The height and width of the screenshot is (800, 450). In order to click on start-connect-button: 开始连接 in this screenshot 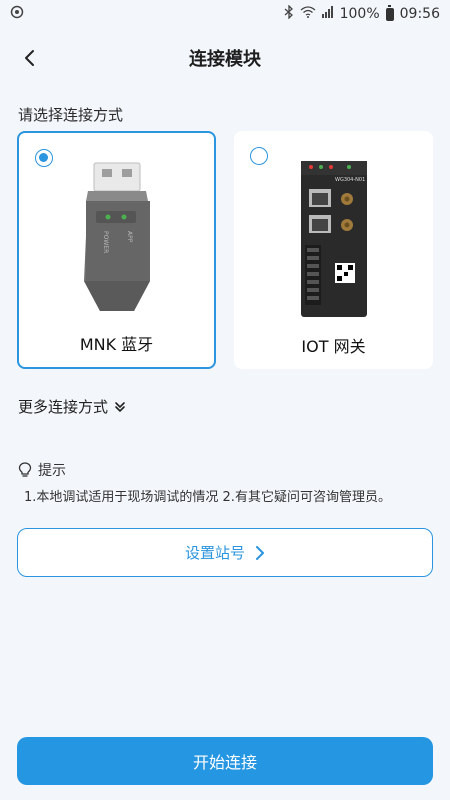, I will do `click(225, 761)`.